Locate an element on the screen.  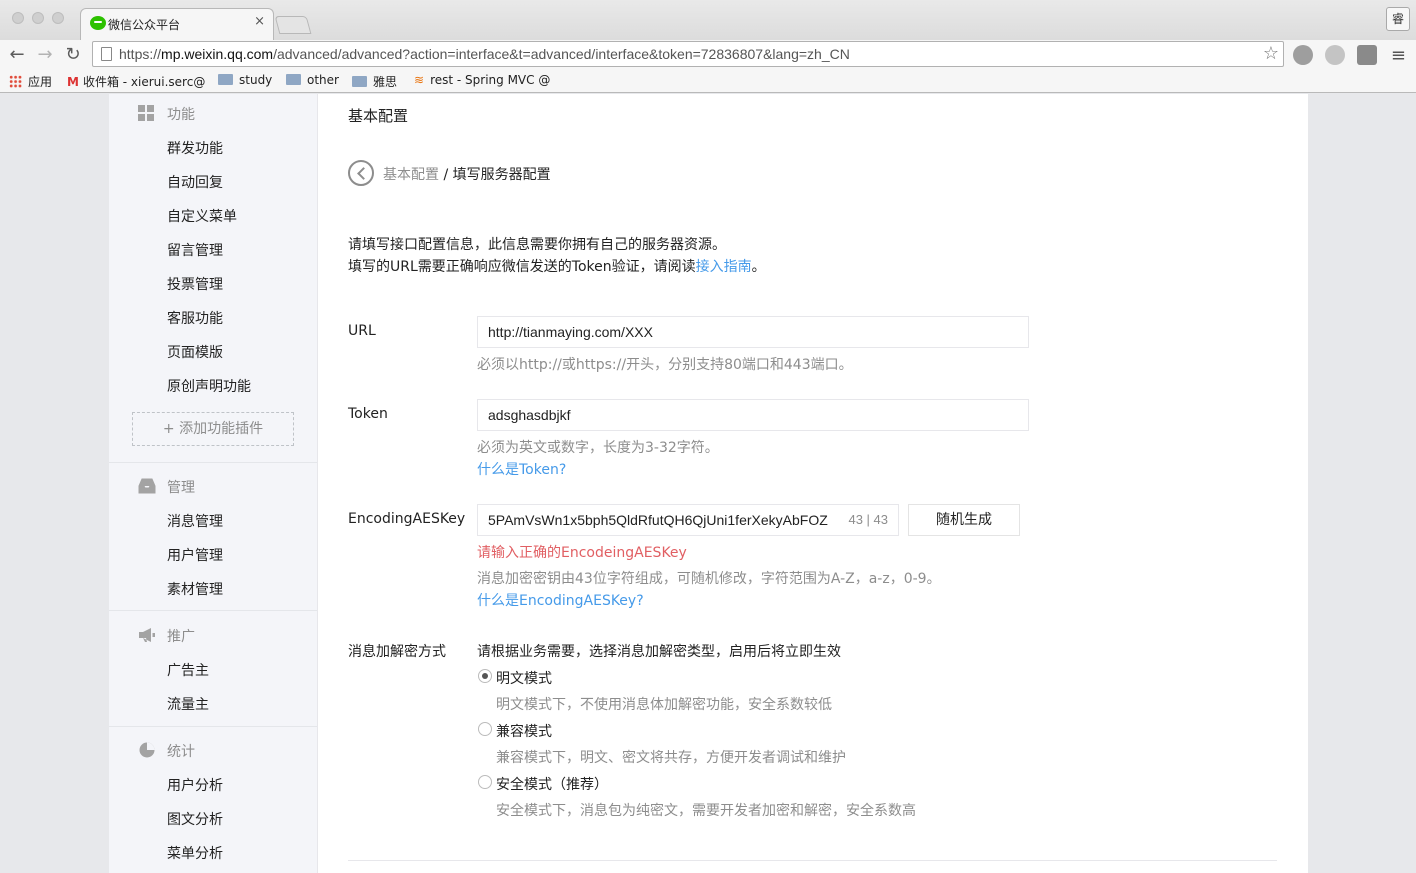
sidebar-item-mass-send: 群发功能 is located at coordinates (195, 148).